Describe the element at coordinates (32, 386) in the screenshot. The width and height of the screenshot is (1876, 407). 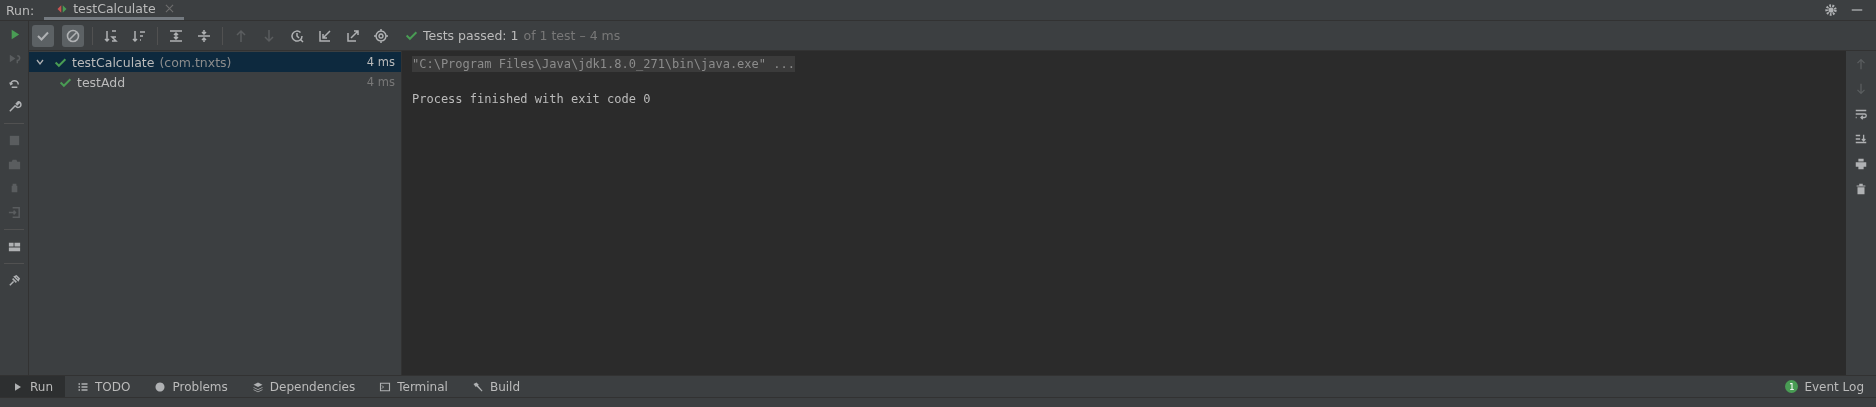
I see `tool-window-tab: Run` at that location.